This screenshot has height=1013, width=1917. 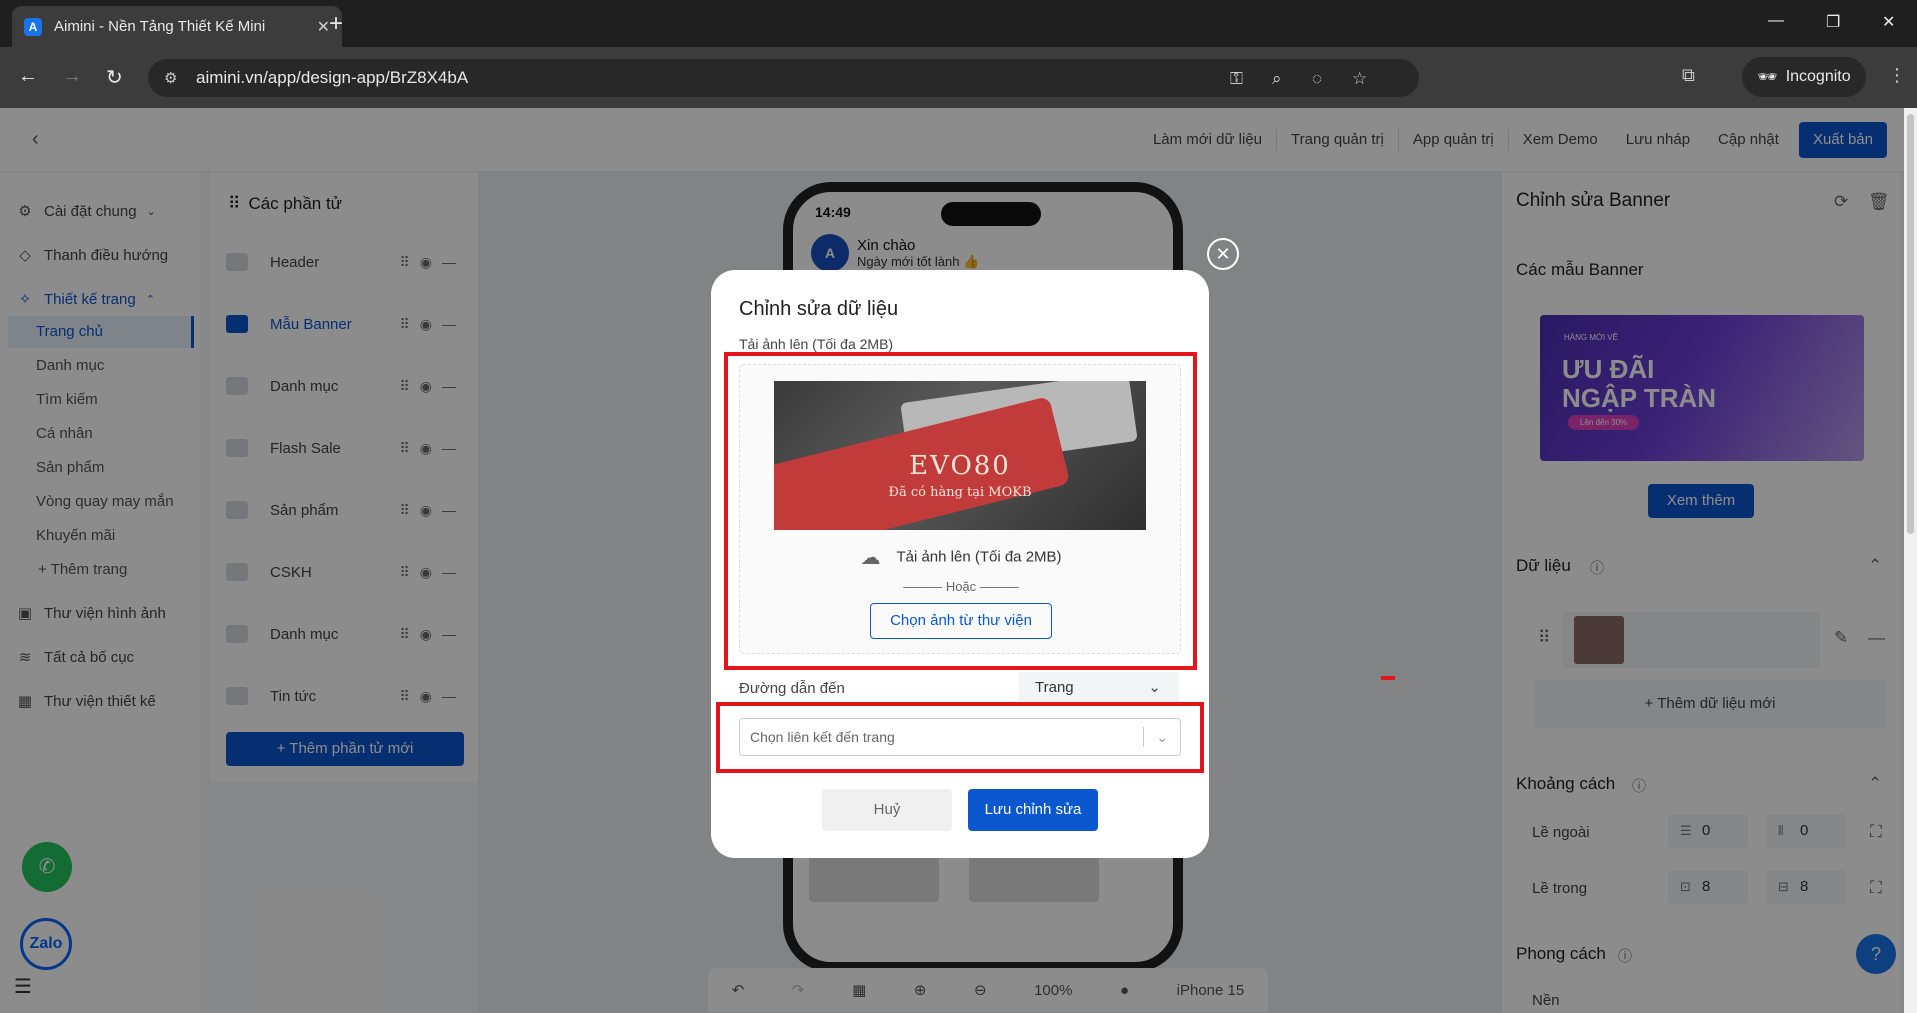 What do you see at coordinates (1099, 688) in the screenshot?
I see `link-type-select: Trang ⌄` at bounding box center [1099, 688].